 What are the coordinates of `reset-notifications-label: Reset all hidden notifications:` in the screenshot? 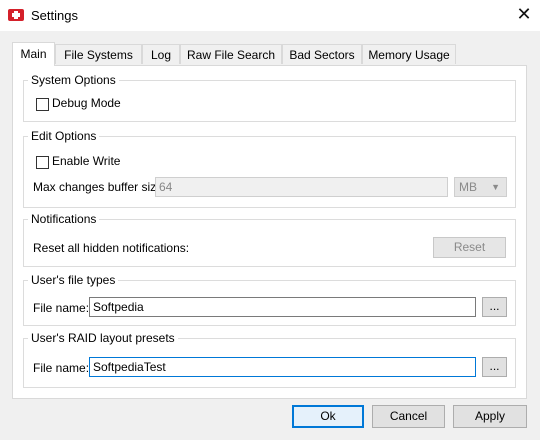 It's located at (111, 248).